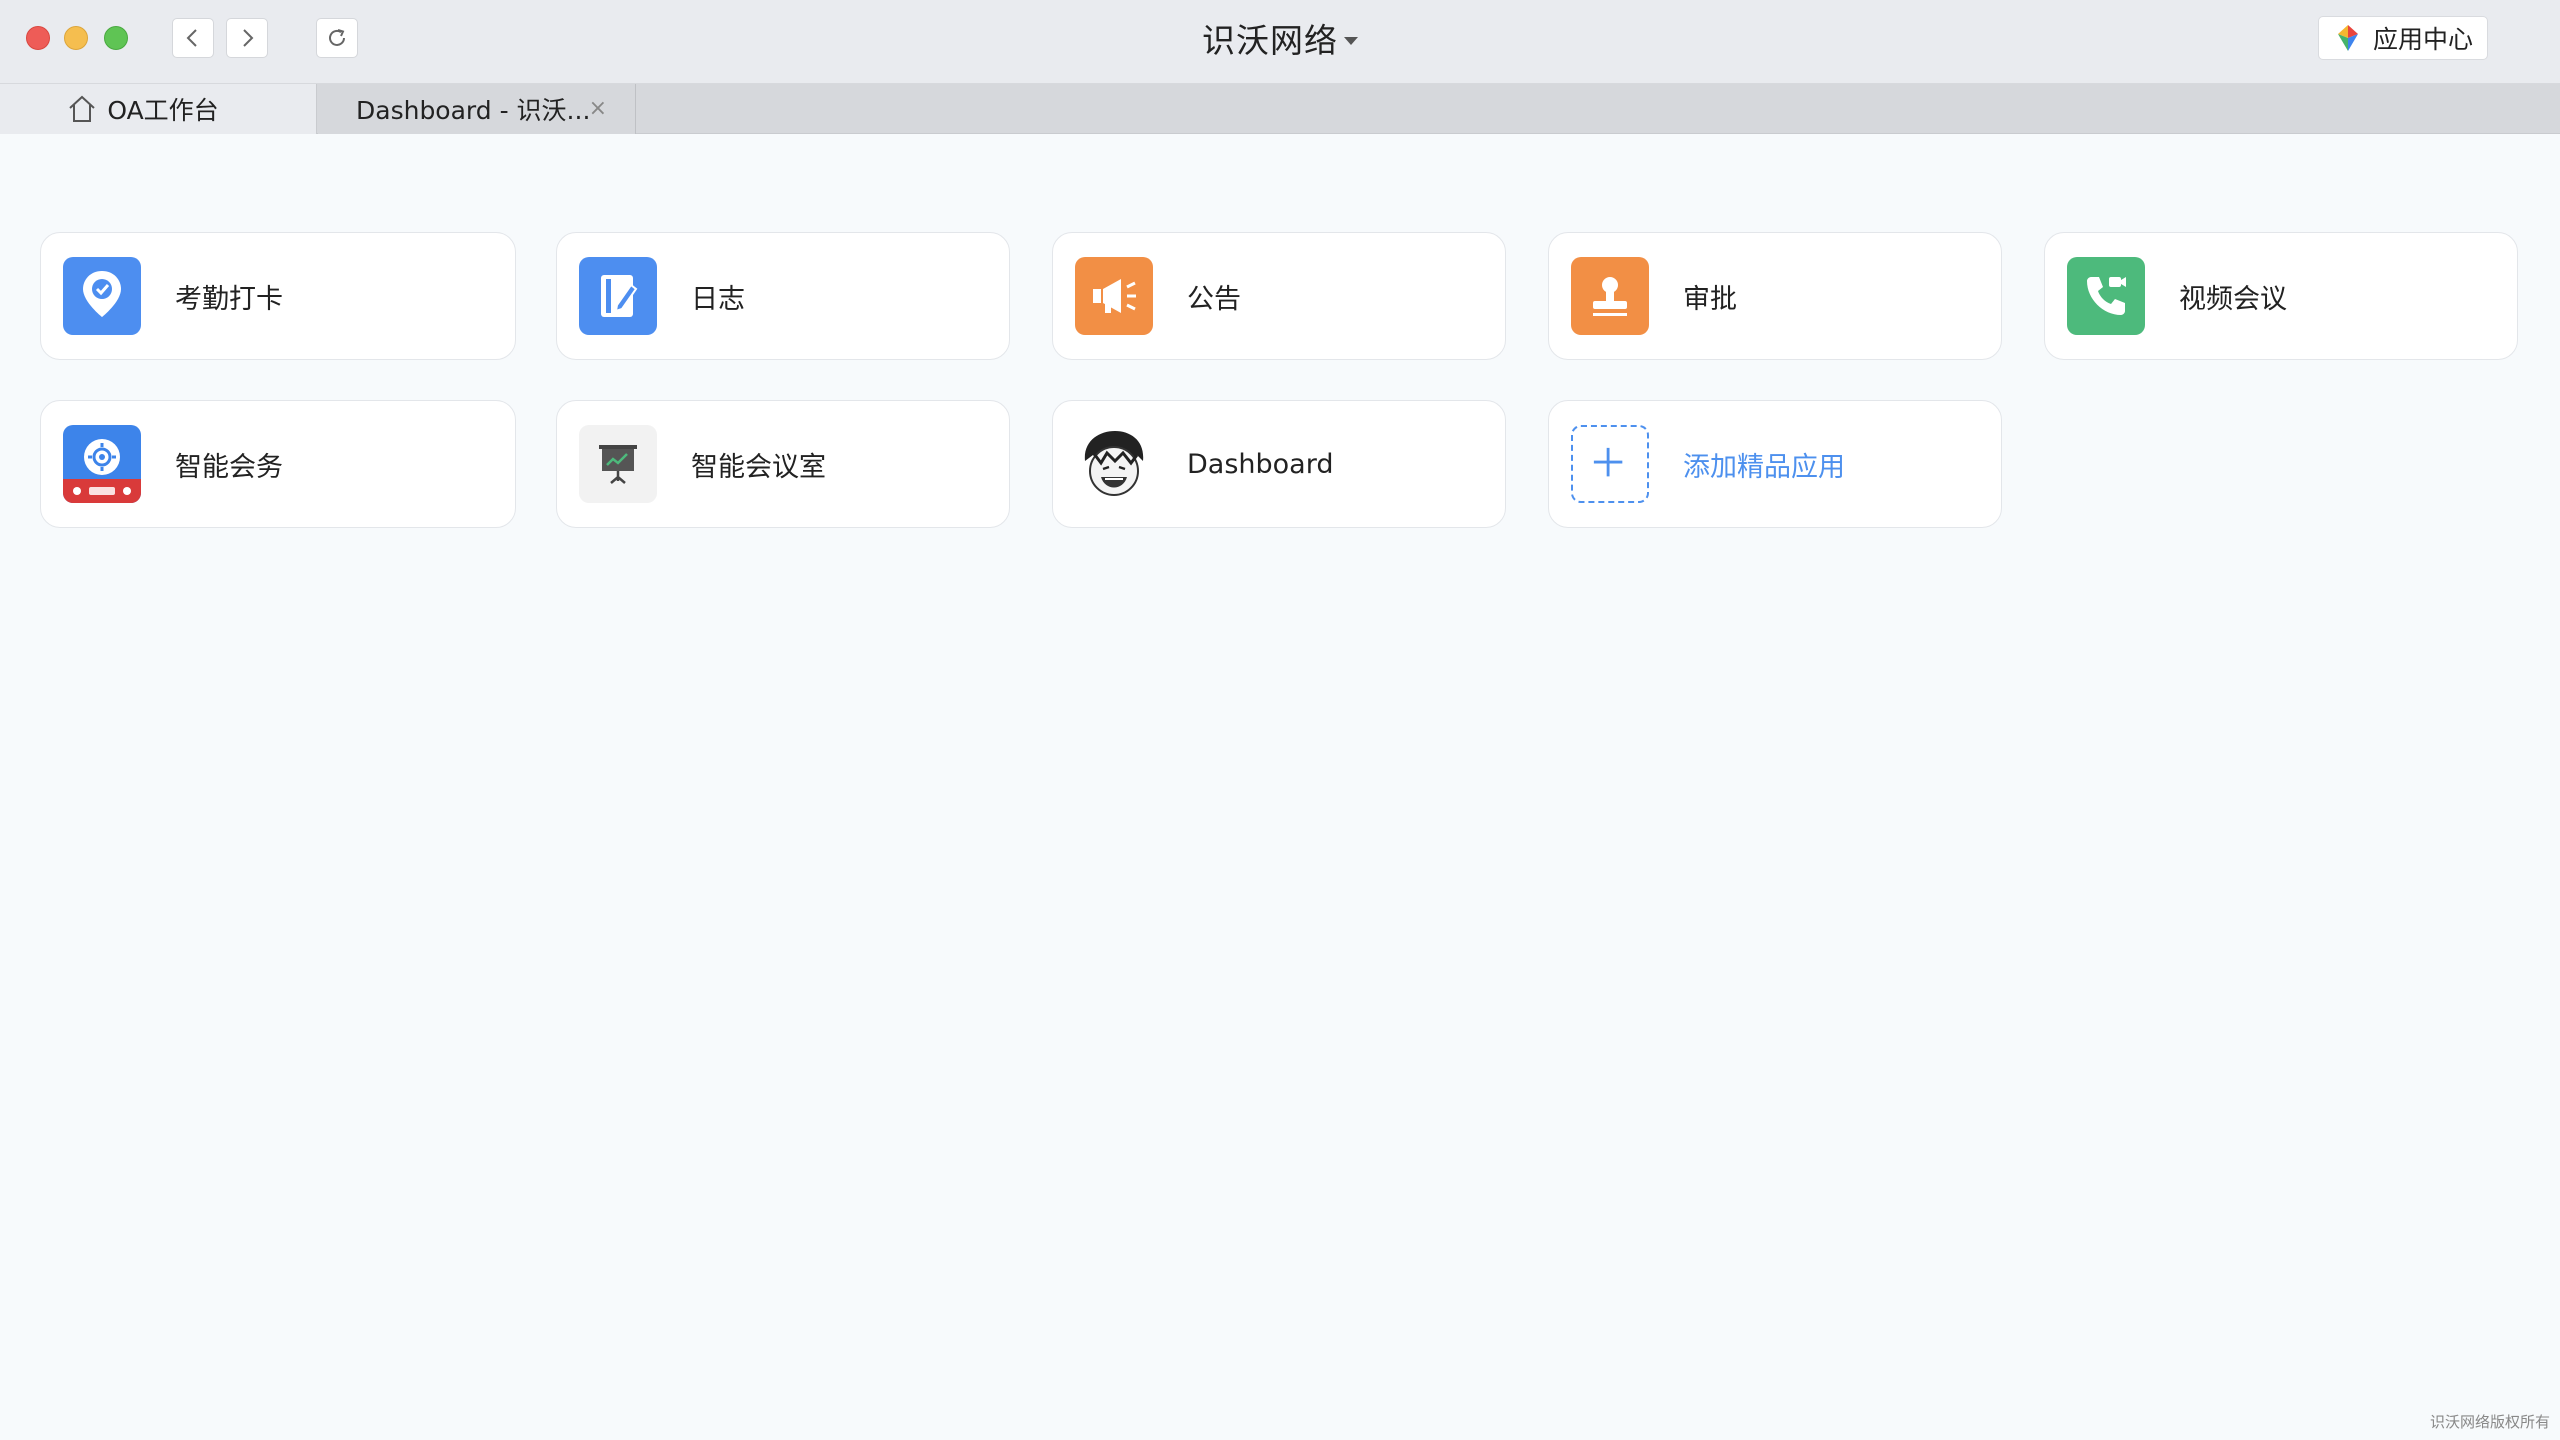  I want to click on app-label: 智能会议室, so click(758, 467).